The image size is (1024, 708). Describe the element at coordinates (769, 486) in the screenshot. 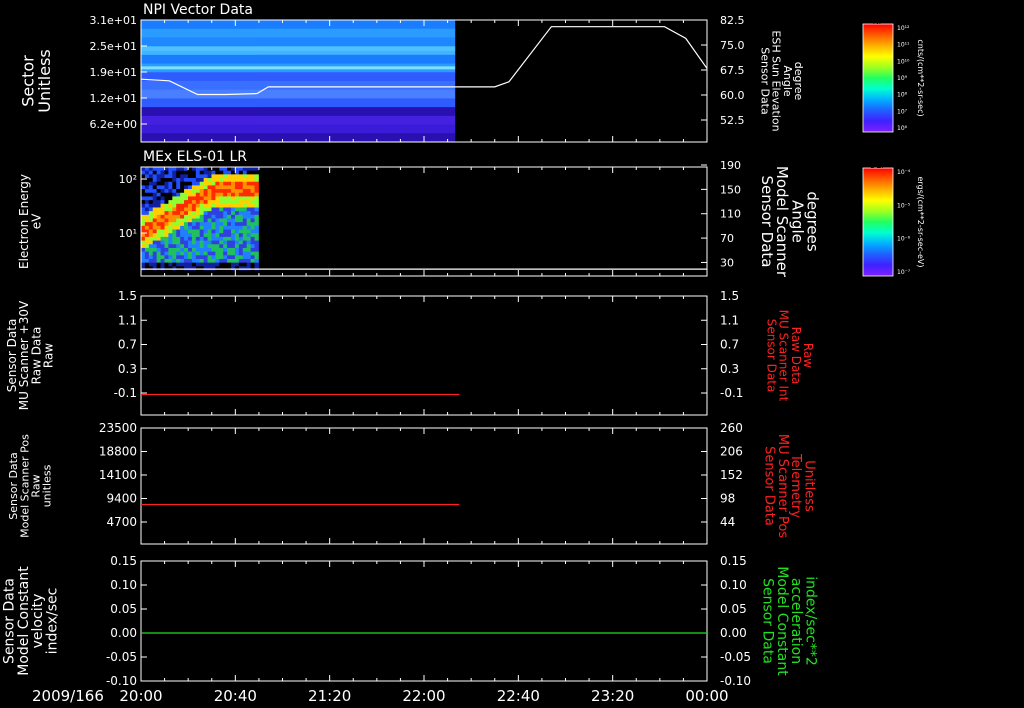

I see `right-axis-label-line: Sensor Data` at that location.